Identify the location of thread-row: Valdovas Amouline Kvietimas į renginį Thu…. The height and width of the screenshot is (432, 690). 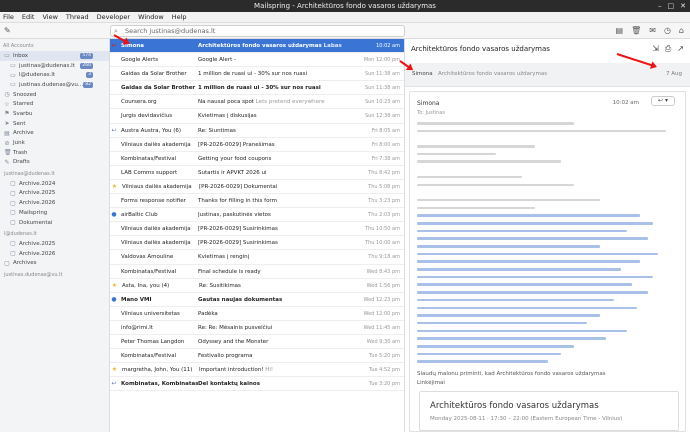
(257, 257).